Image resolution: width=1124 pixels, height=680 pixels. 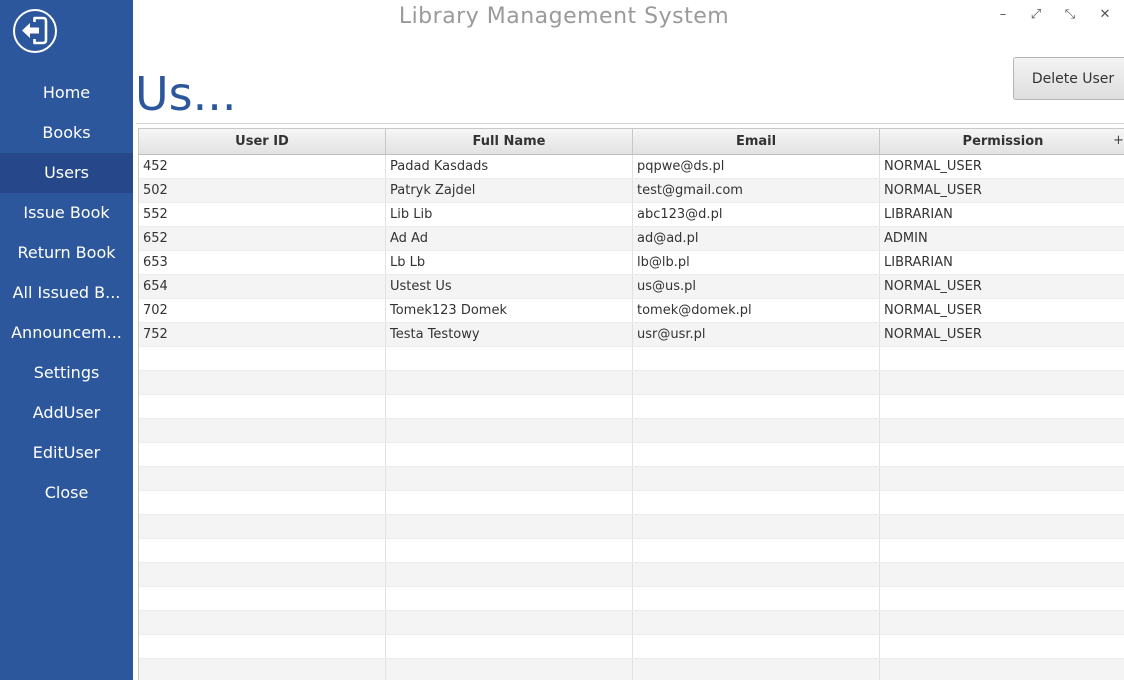 What do you see at coordinates (509, 286) in the screenshot?
I see `table-cell: Ustest Us` at bounding box center [509, 286].